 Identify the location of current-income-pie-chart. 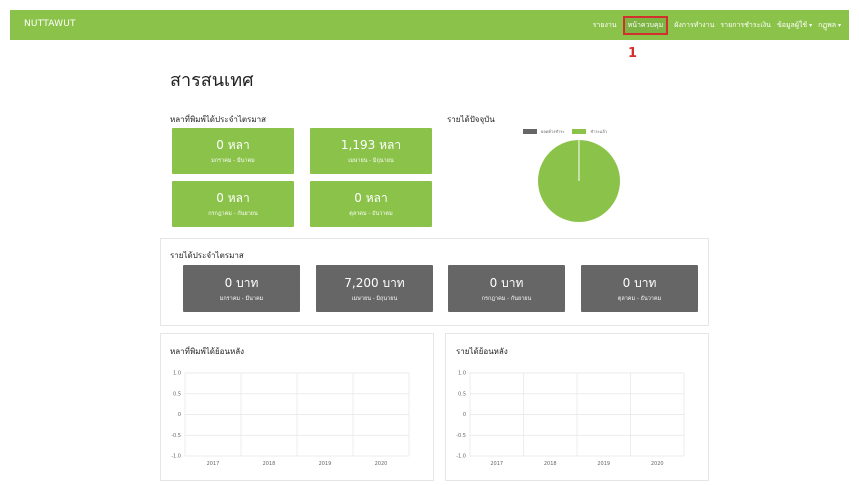
(579, 181).